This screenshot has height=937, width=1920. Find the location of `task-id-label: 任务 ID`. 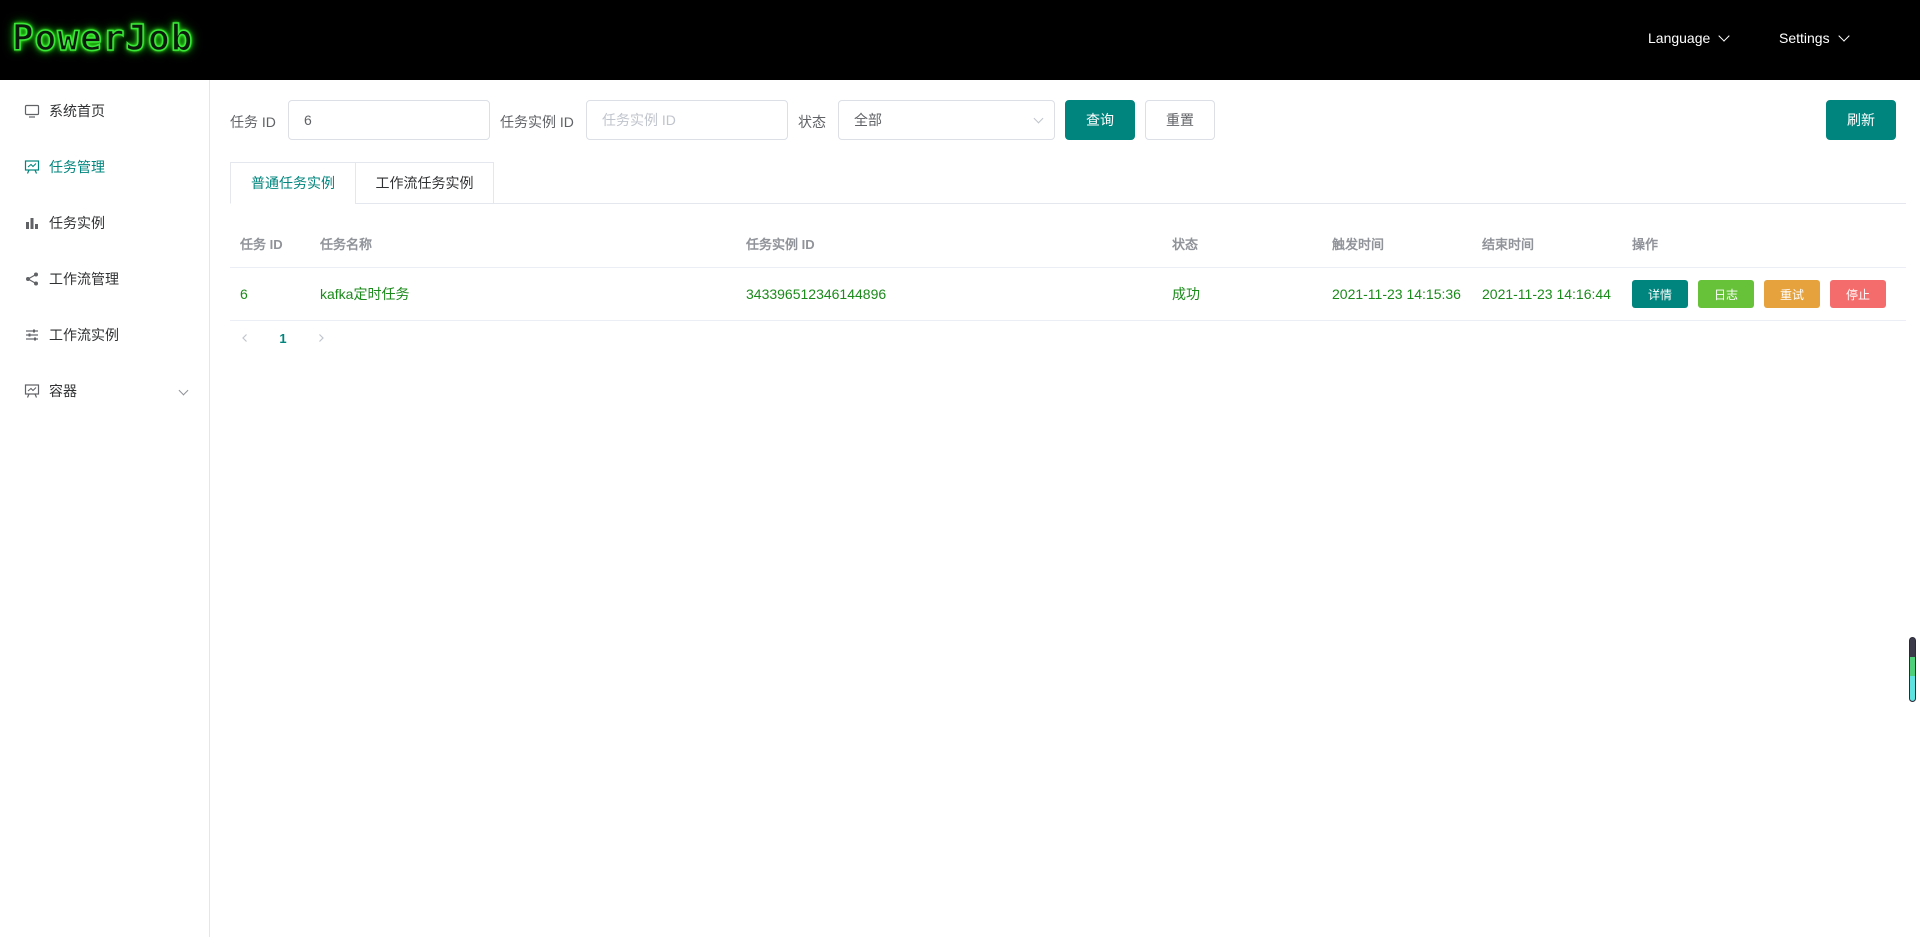

task-id-label: 任务 ID is located at coordinates (253, 122).